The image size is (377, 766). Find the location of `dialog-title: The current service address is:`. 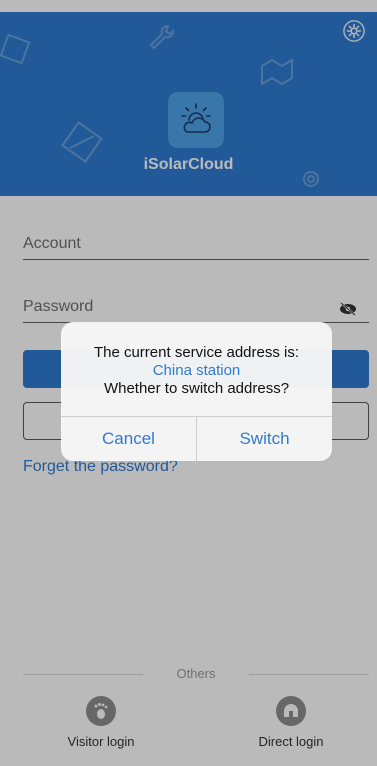

dialog-title: The current service address is: is located at coordinates (196, 352).